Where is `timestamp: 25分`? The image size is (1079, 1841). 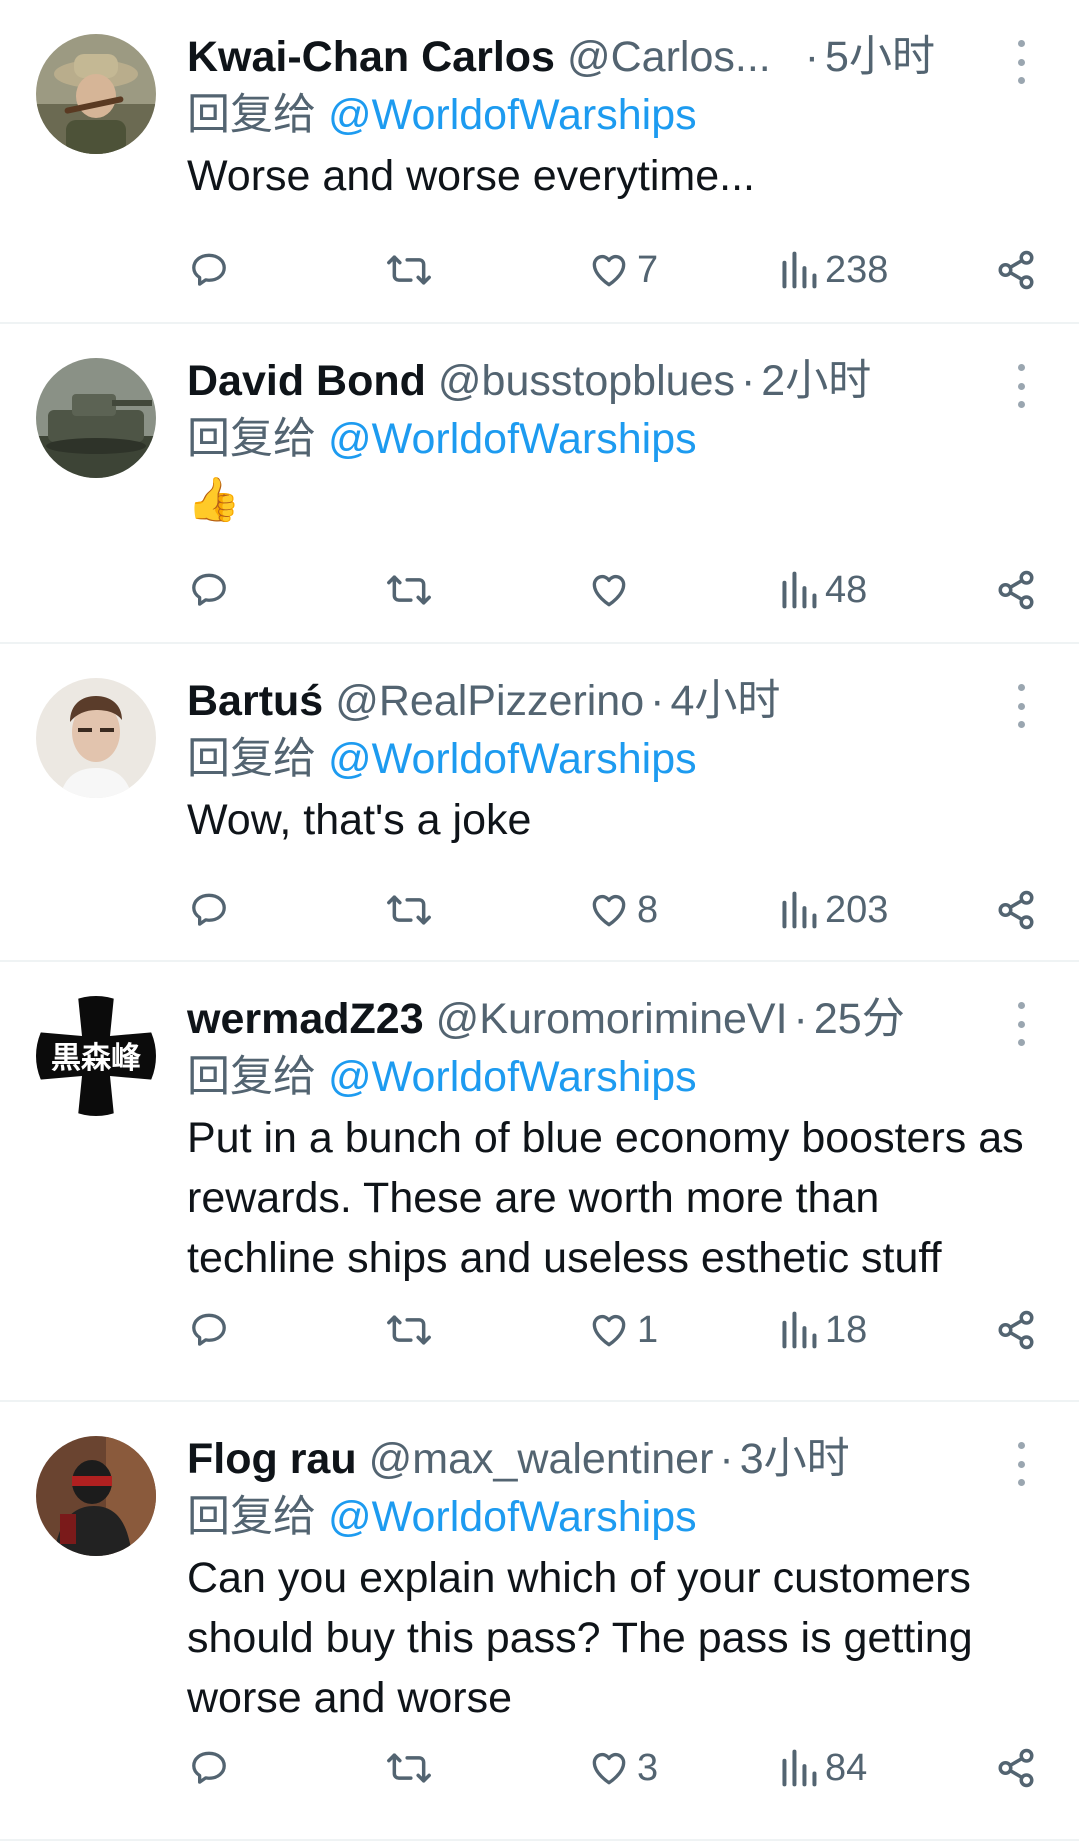 timestamp: 25分 is located at coordinates (859, 1019).